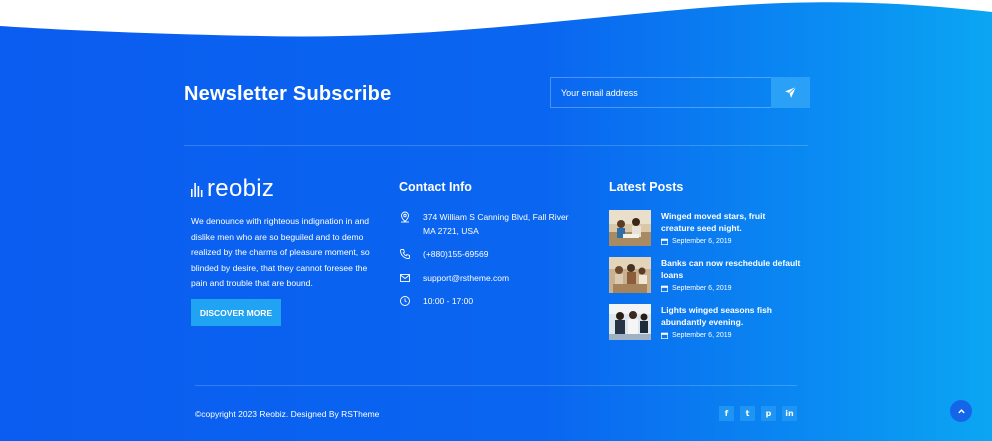 This screenshot has width=992, height=441. I want to click on scroll-to-top-button, so click(961, 411).